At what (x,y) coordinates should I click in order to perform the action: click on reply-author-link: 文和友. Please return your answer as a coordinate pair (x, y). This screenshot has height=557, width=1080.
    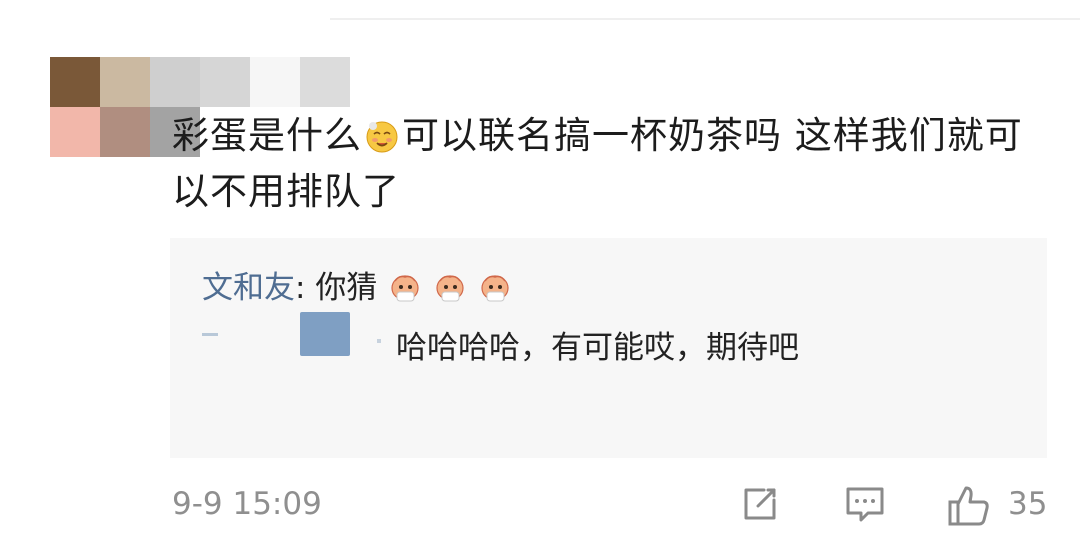
    Looking at the image, I should click on (248, 288).